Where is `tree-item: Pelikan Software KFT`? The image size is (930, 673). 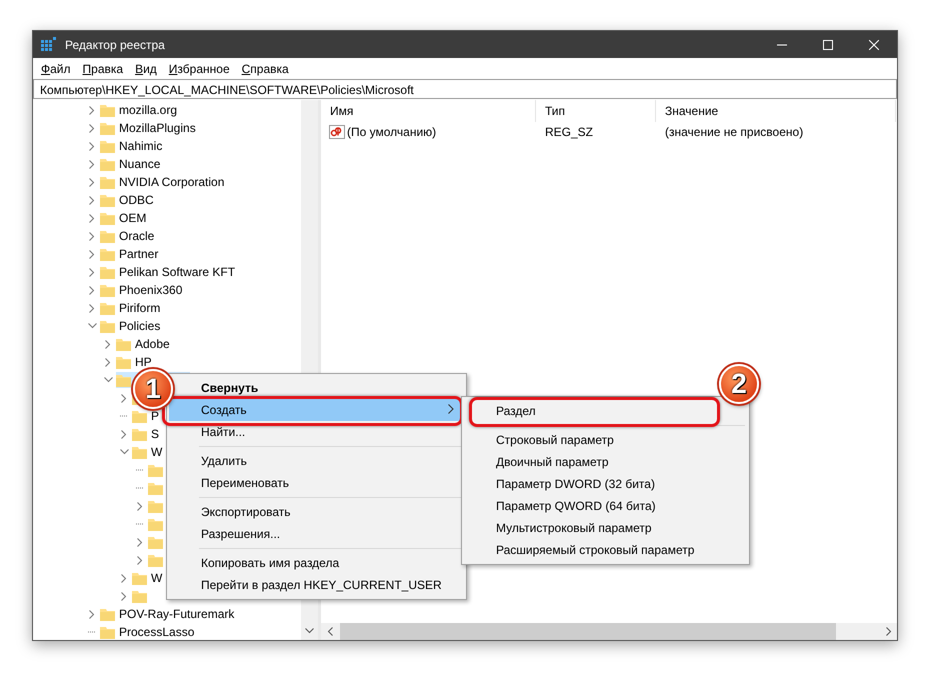
tree-item: Pelikan Software KFT is located at coordinates (177, 272).